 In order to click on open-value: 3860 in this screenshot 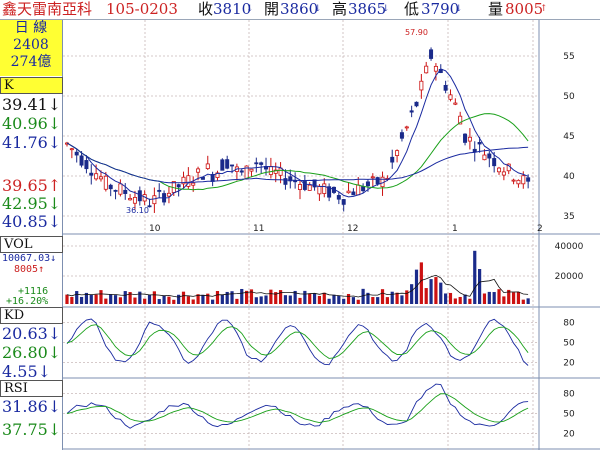, I will do `click(299, 9)`.